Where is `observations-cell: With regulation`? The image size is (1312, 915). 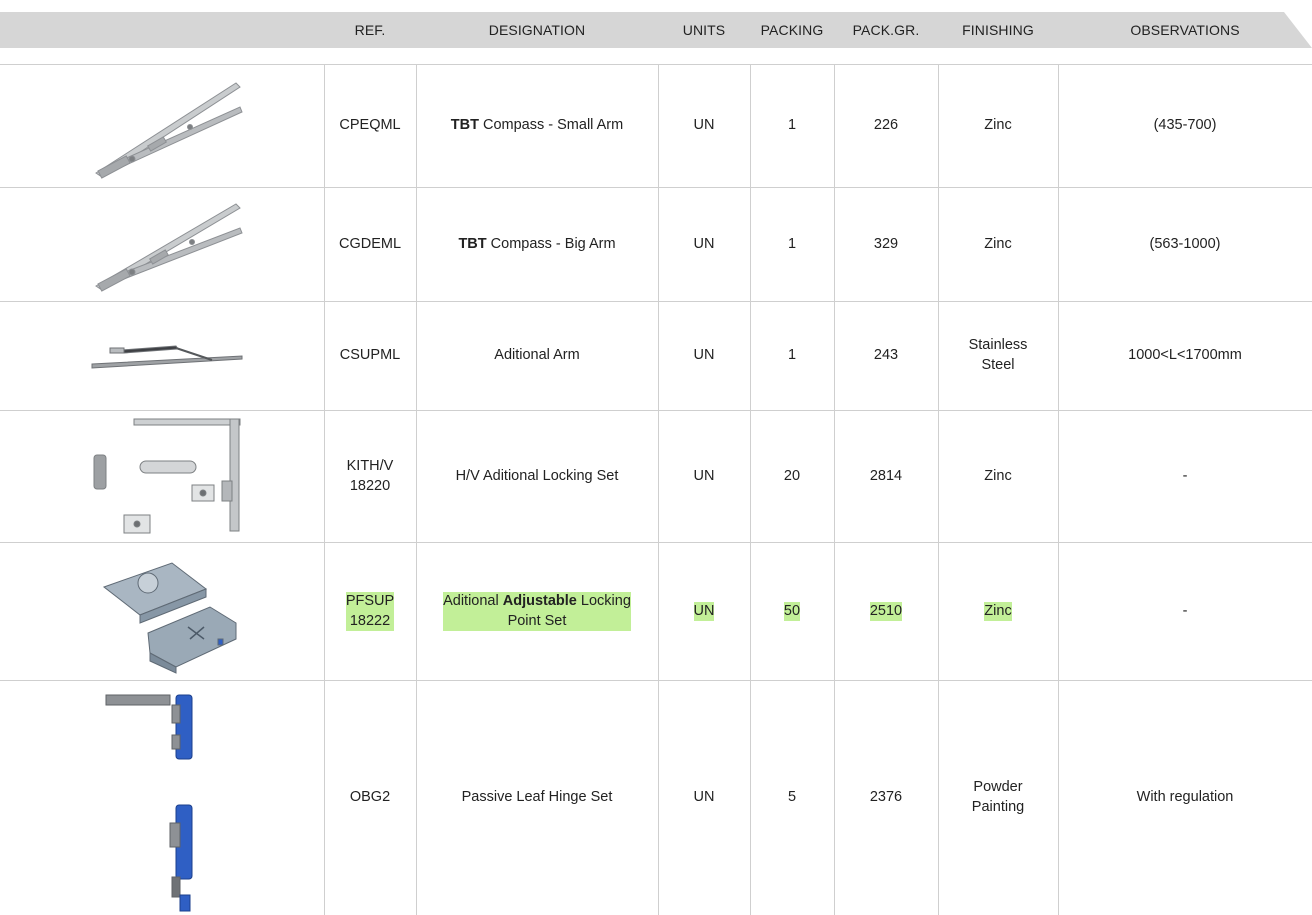
observations-cell: With regulation is located at coordinates (1185, 798).